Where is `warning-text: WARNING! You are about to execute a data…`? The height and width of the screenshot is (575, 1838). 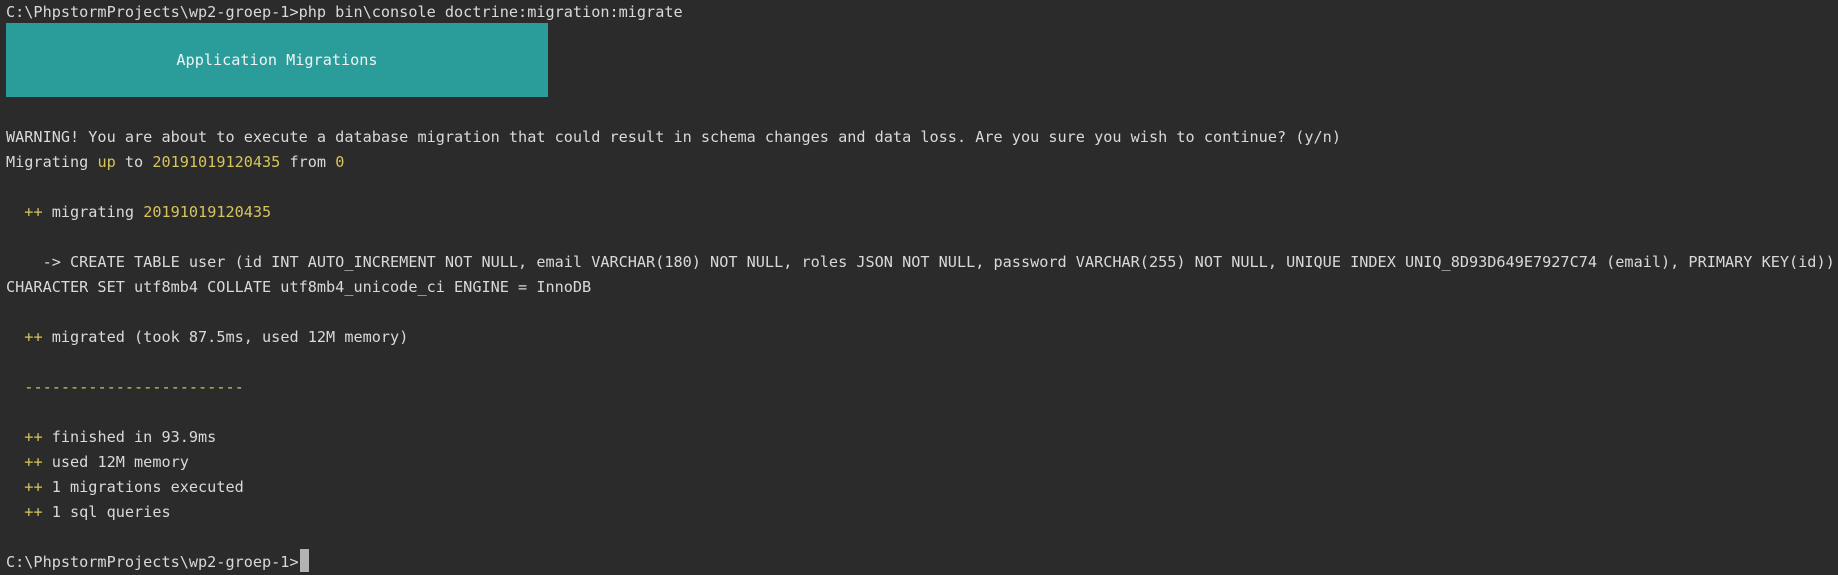 warning-text: WARNING! You are about to execute a data… is located at coordinates (673, 137).